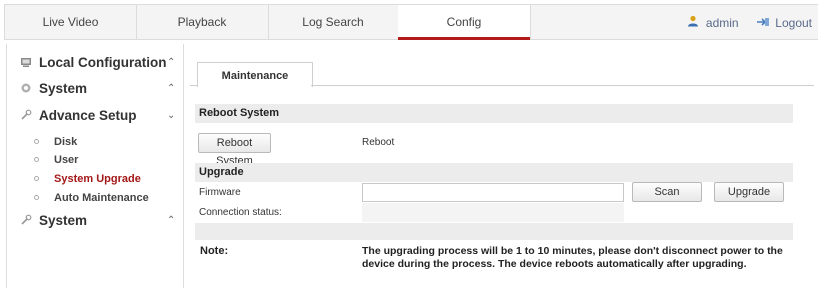  I want to click on username: admin, so click(722, 23).